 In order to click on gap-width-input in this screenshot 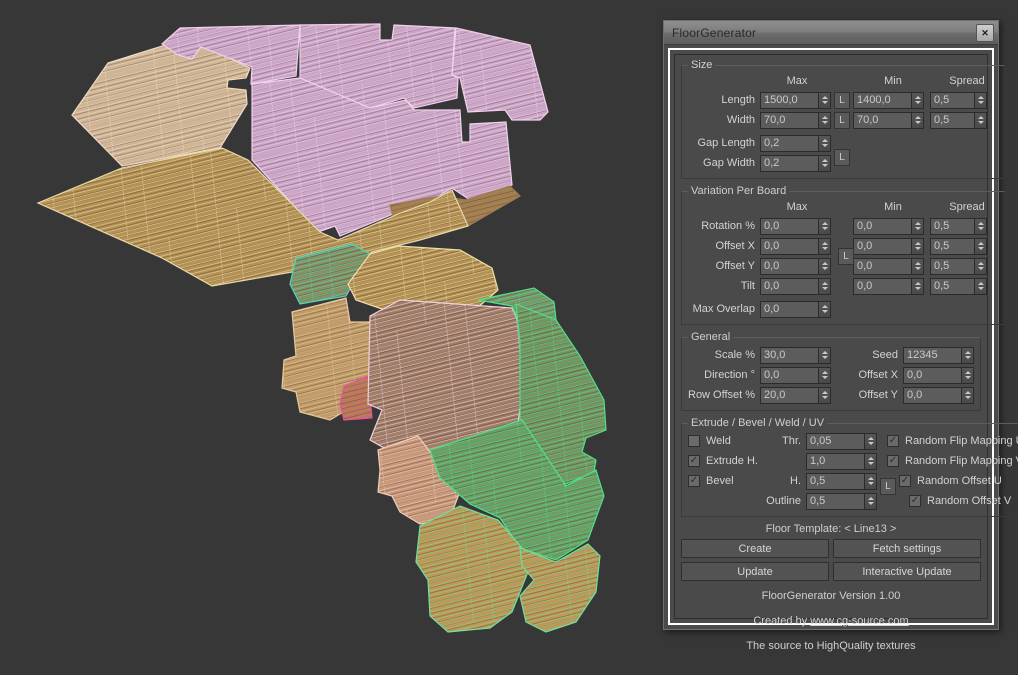, I will do `click(789, 163)`.